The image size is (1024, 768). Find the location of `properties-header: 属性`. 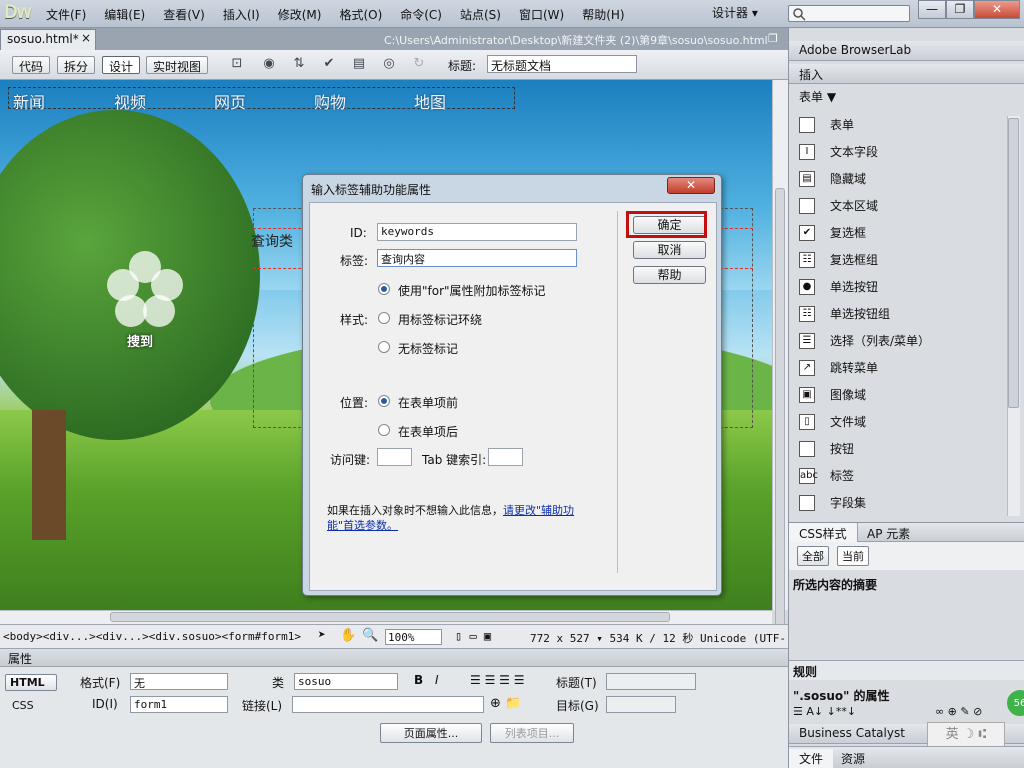

properties-header: 属性 is located at coordinates (394, 658).